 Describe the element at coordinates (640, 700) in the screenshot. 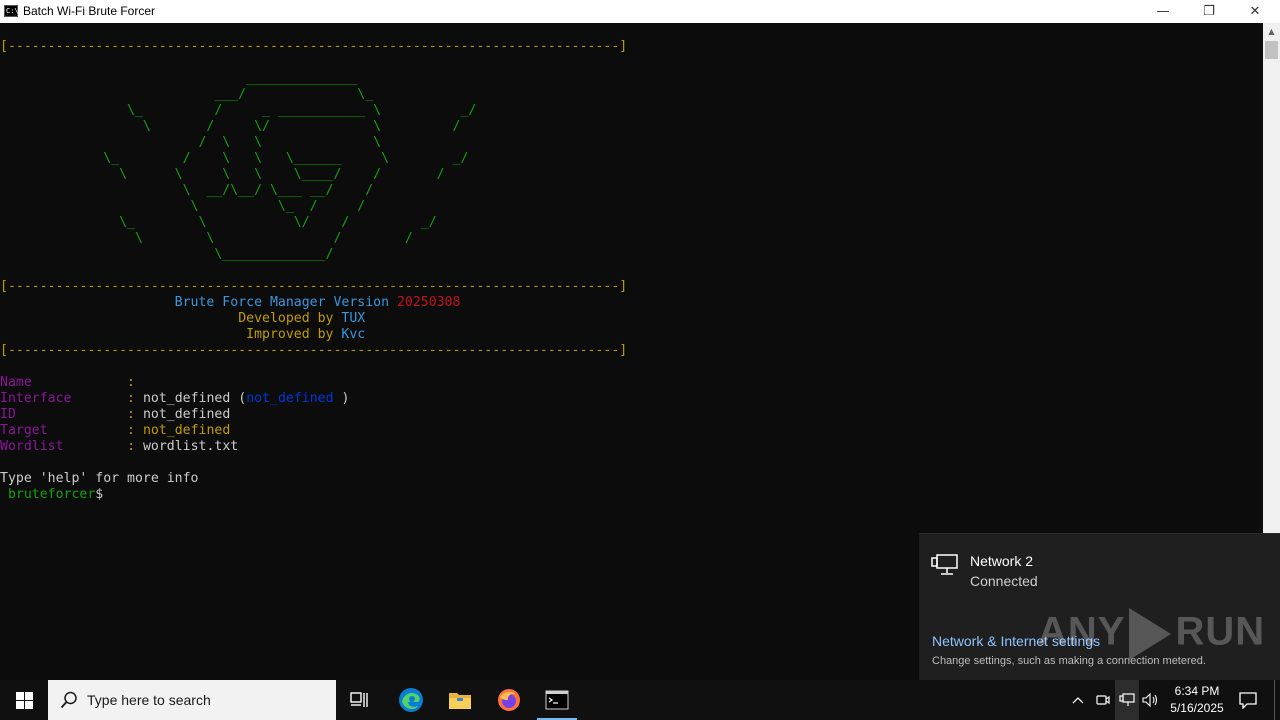

I see `taskbar: Type here to search 6:34 PM 5/16/2025` at that location.